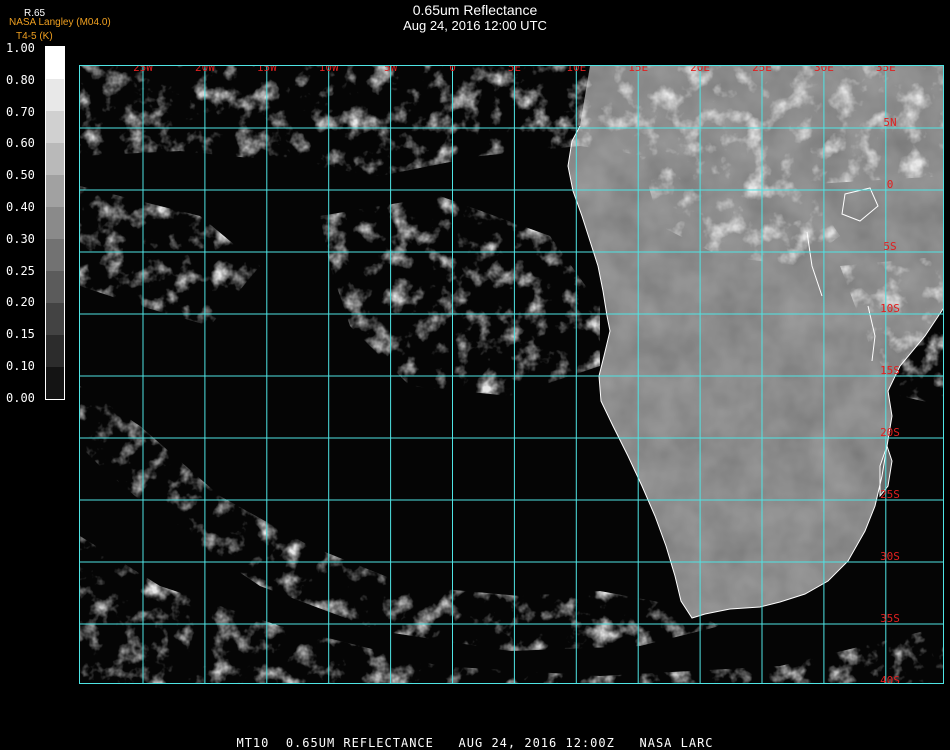 Image resolution: width=950 pixels, height=750 pixels. Describe the element at coordinates (20, 334) in the screenshot. I see `colorbar-tick-label: 0.15` at that location.